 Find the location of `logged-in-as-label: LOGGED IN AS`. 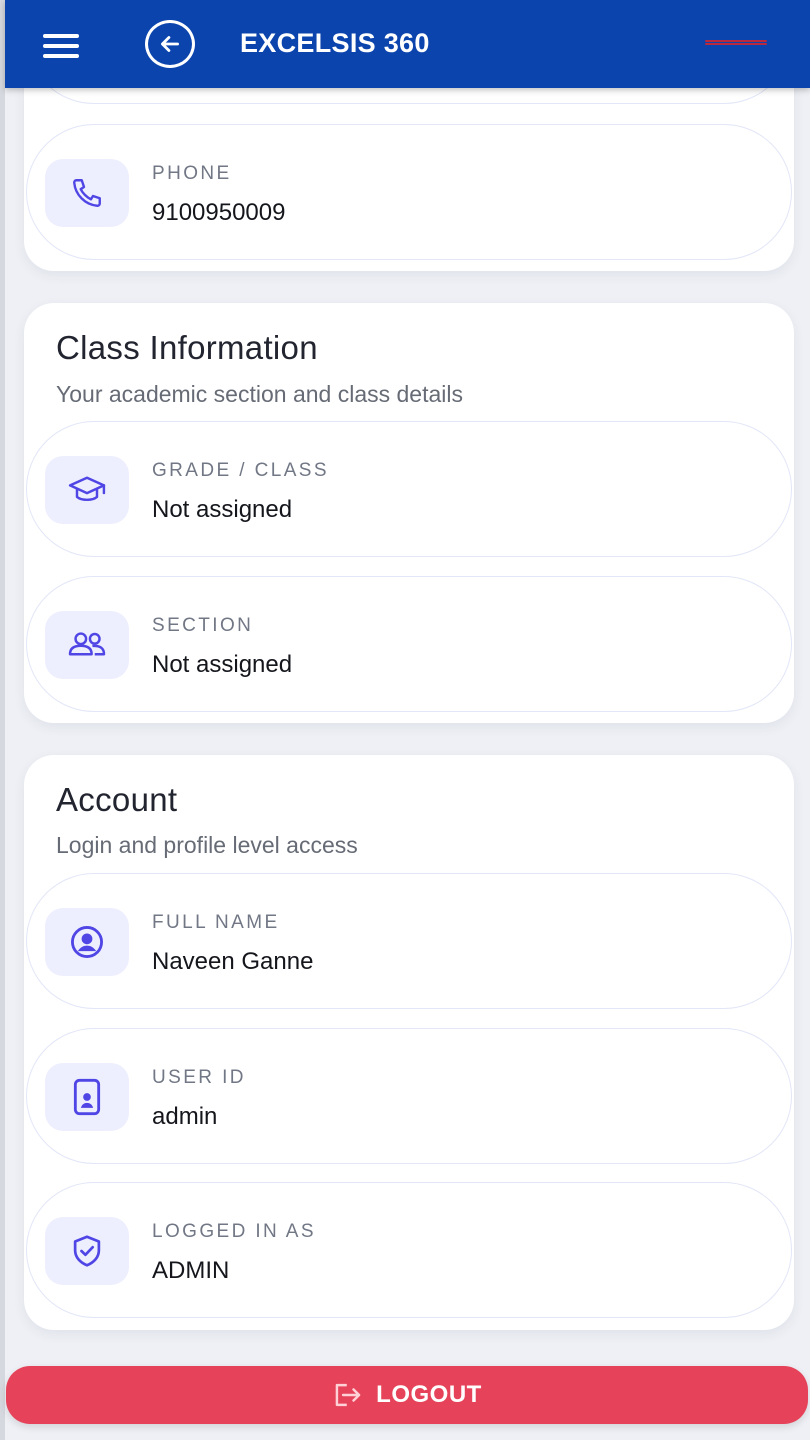

logged-in-as-label: LOGGED IN AS is located at coordinates (234, 1231).